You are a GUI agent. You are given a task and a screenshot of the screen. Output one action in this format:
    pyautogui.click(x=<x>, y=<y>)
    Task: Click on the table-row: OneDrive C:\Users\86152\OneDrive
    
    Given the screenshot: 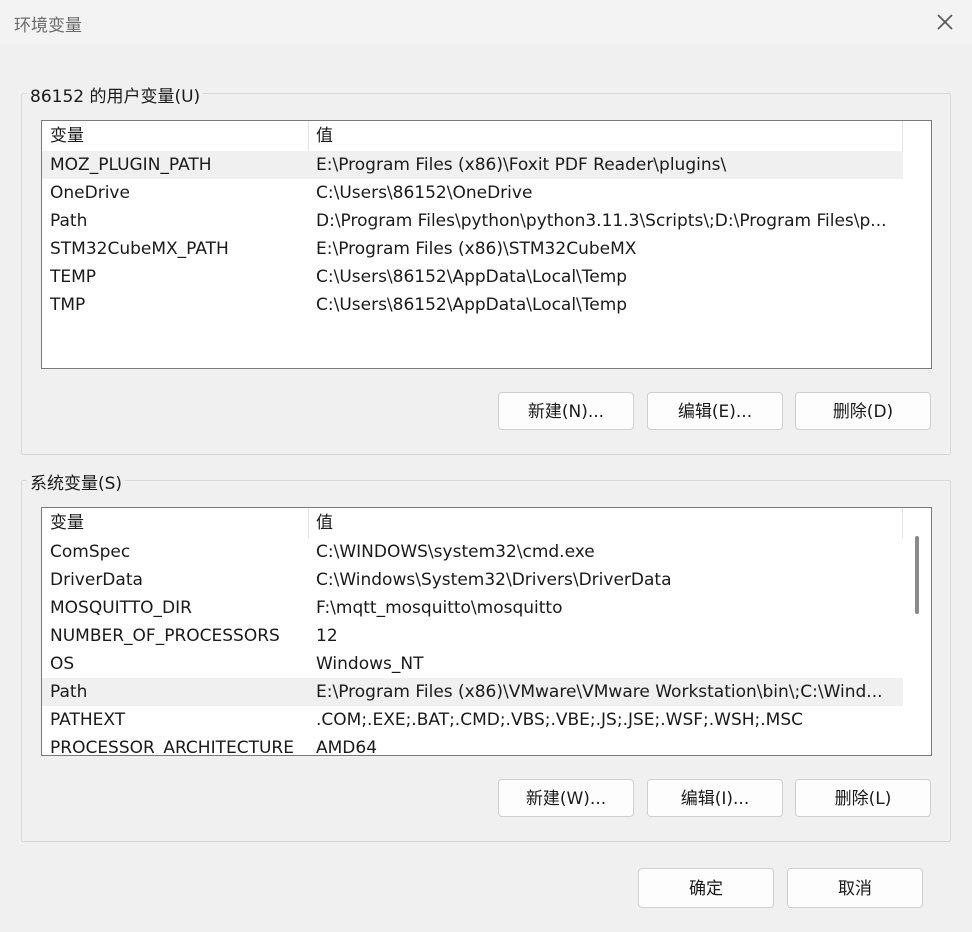 What is the action you would take?
    pyautogui.click(x=472, y=193)
    